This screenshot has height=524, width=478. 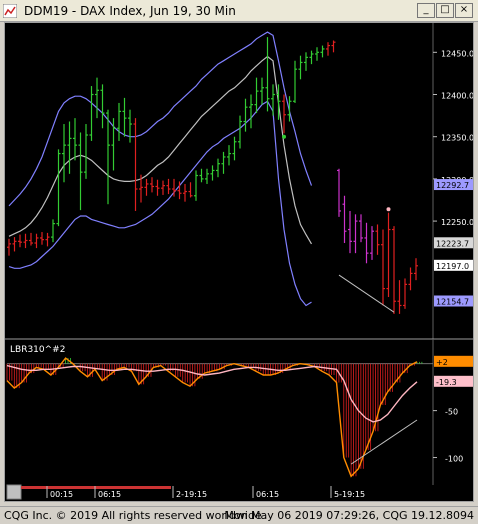 What do you see at coordinates (457, 53) in the screenshot?
I see `price-tick-label: 12450.0` at bounding box center [457, 53].